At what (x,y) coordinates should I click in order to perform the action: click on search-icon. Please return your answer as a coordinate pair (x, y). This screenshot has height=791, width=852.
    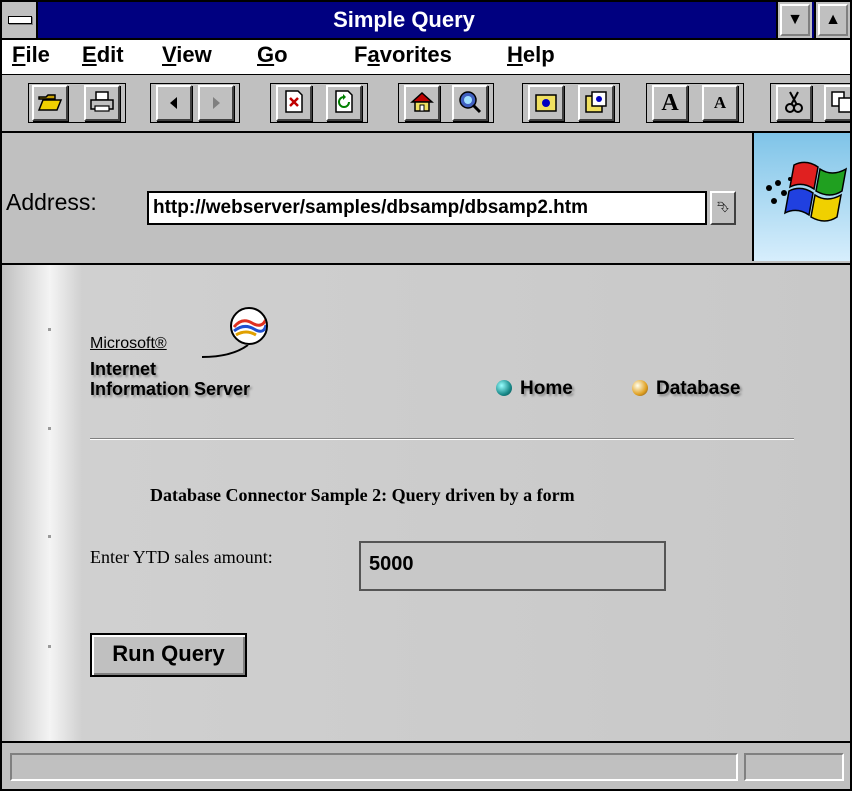
    Looking at the image, I should click on (470, 102).